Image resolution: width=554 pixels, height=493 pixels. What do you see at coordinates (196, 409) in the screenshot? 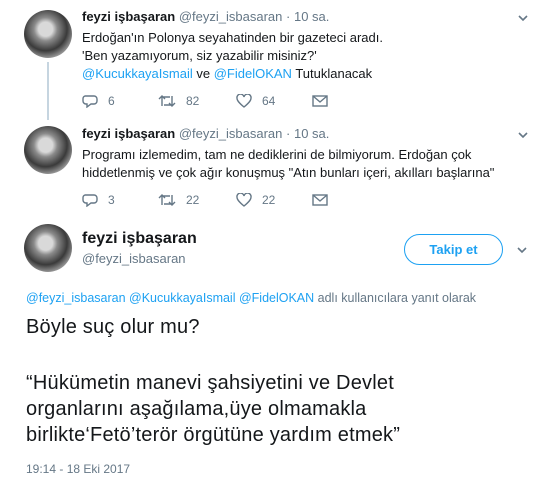
I see `tweet-text-line: organlarını aşağılama,üye olmamakla` at bounding box center [196, 409].